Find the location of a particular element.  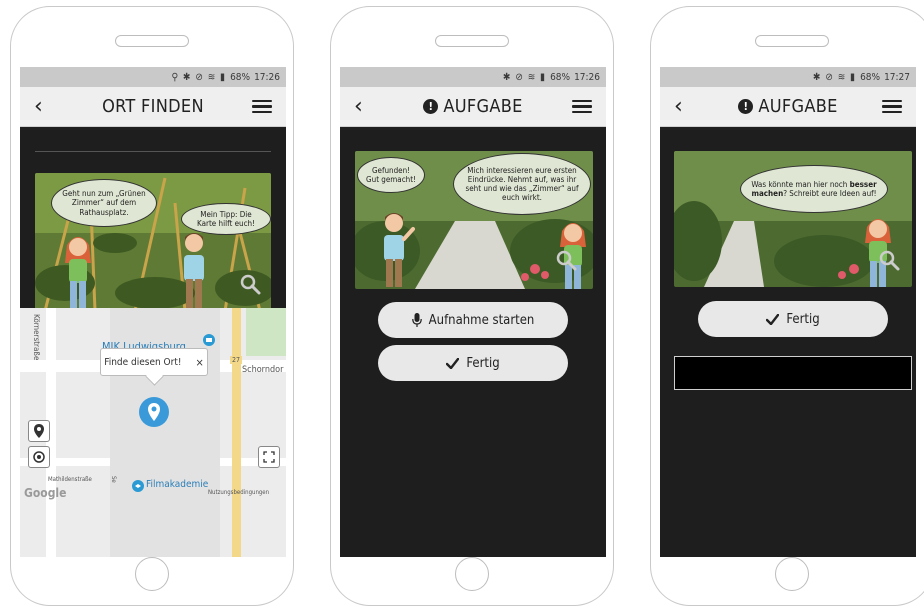

start-recording-button: Aufnahme starten is located at coordinates (473, 320).